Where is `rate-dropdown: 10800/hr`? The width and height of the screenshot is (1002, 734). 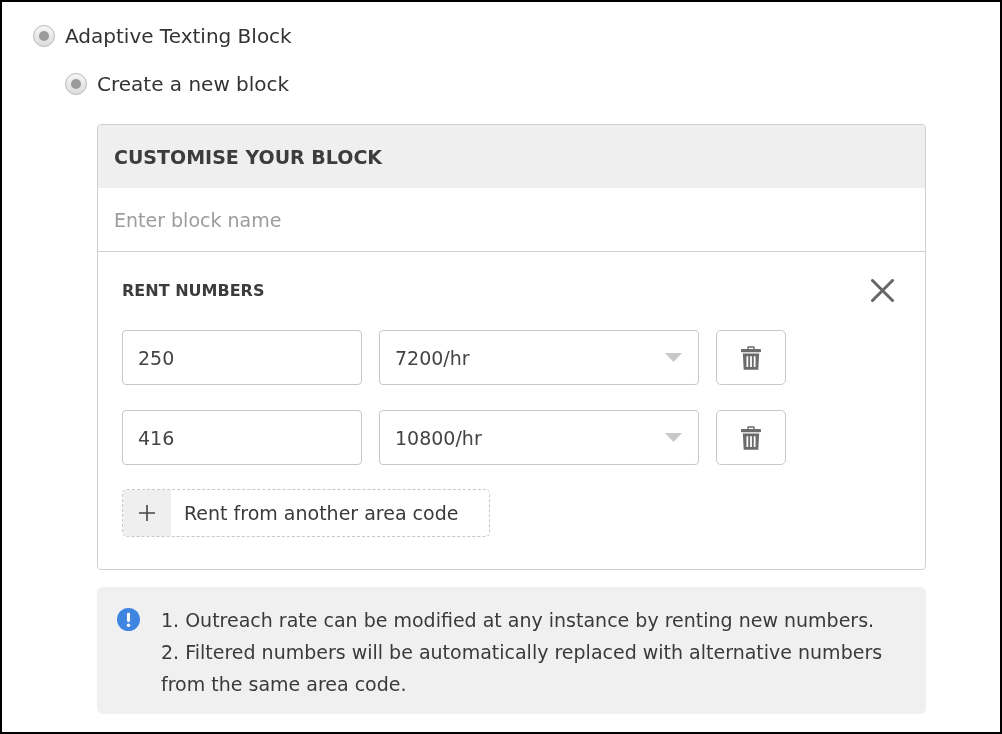
rate-dropdown: 10800/hr is located at coordinates (539, 437).